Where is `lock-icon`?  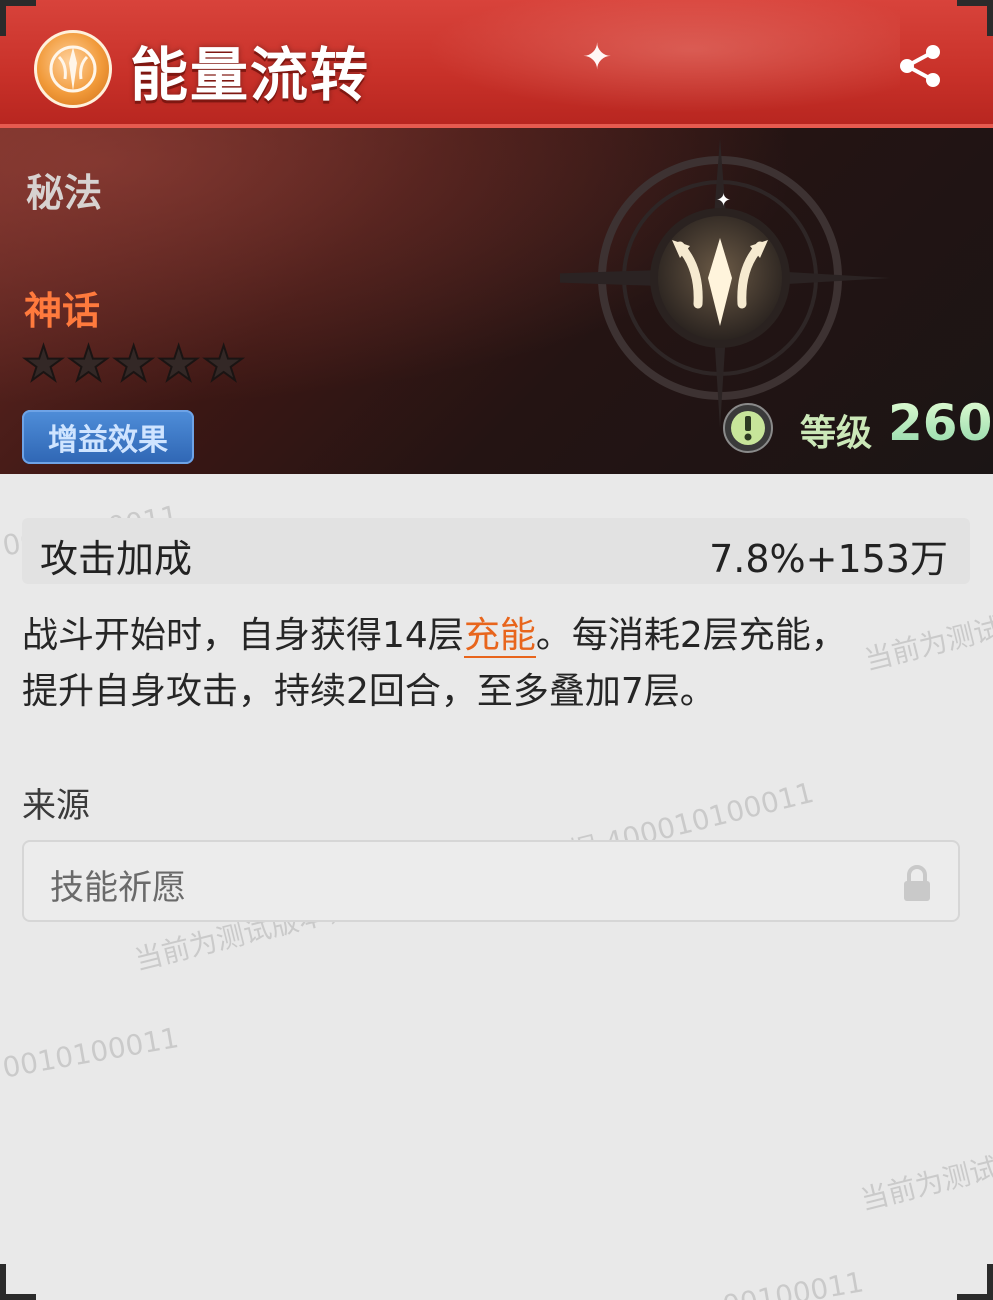
lock-icon is located at coordinates (917, 884).